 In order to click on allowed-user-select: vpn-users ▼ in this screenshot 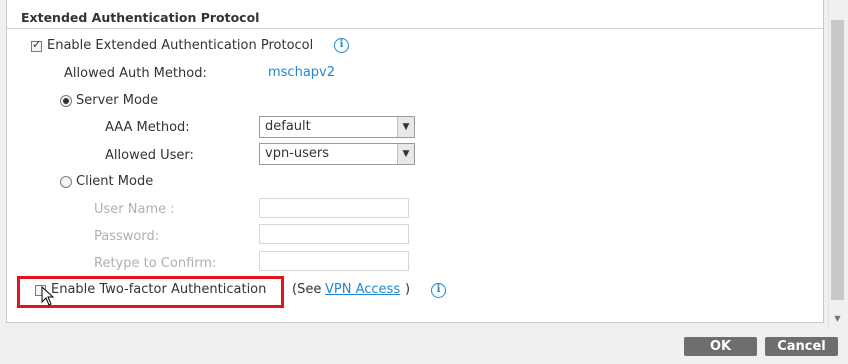, I will do `click(337, 154)`.